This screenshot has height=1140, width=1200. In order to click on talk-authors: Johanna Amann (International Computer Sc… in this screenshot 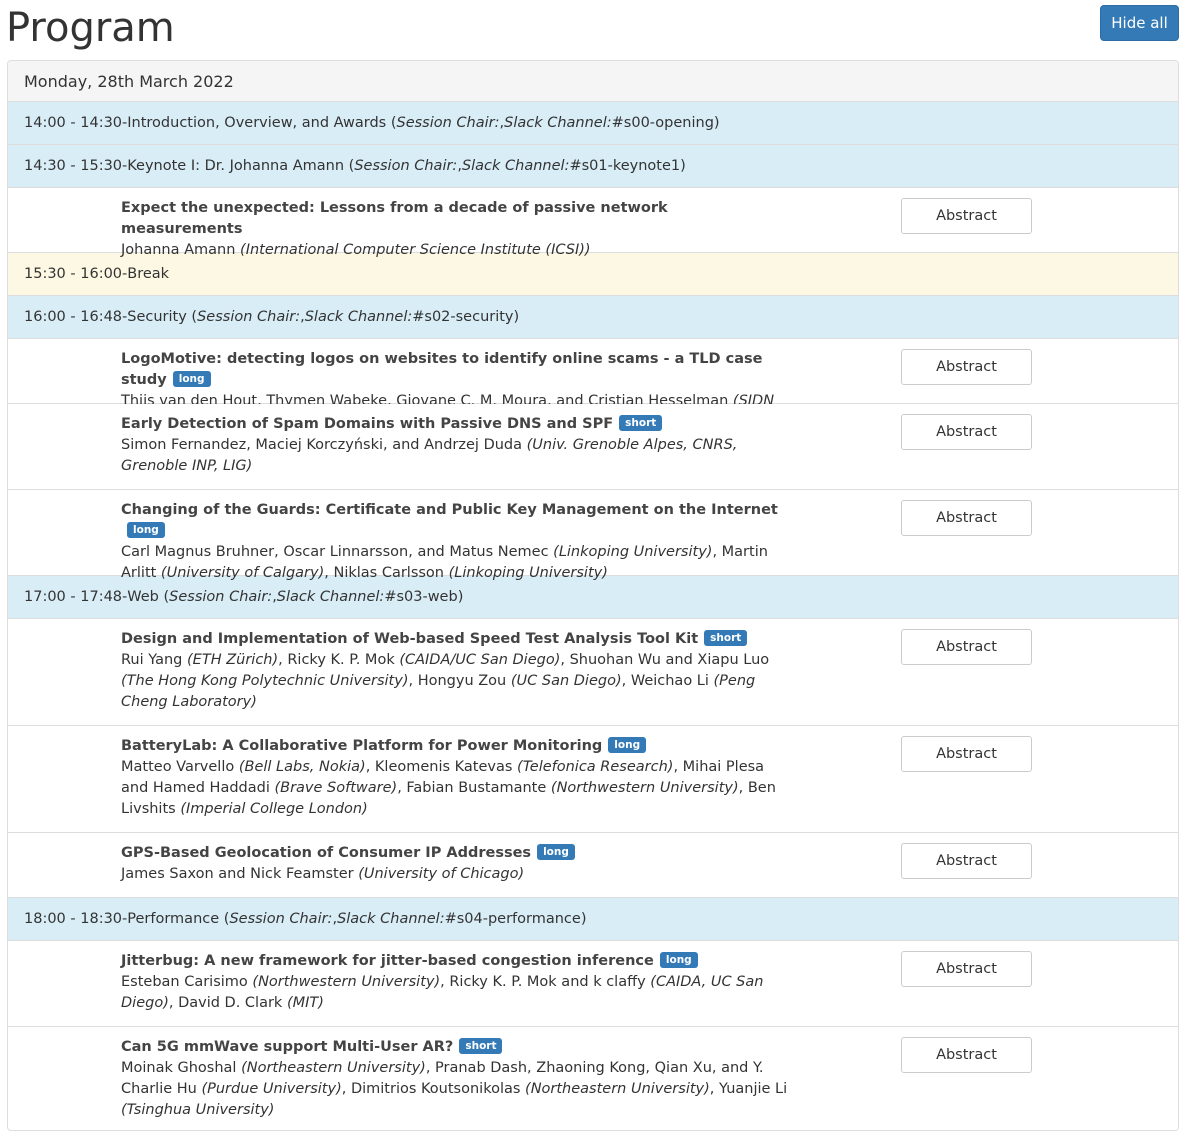, I will do `click(454, 250)`.